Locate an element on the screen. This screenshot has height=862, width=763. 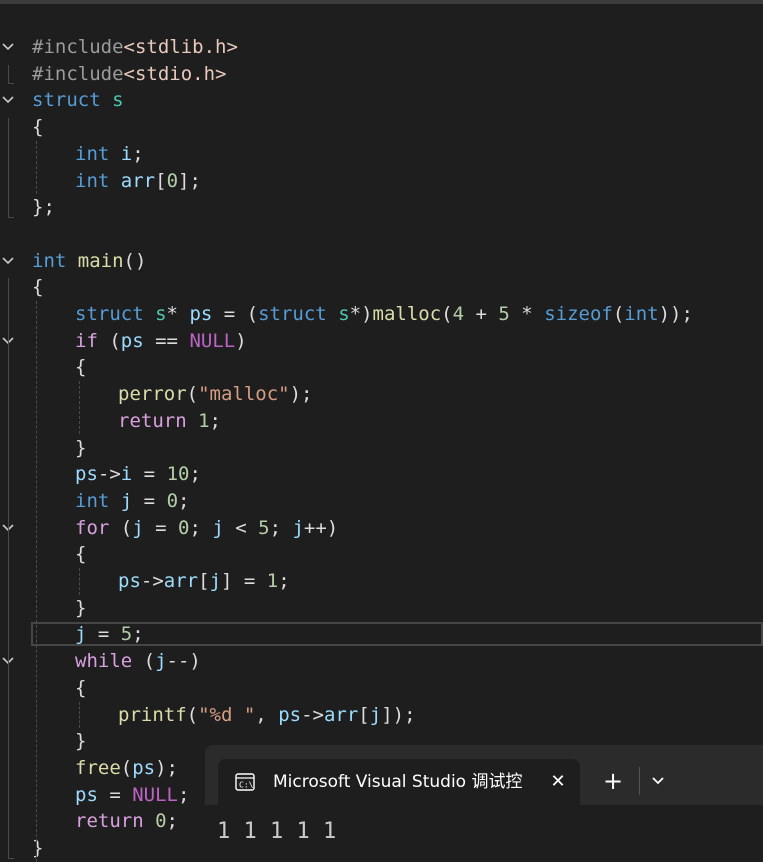
close-icon: ✕ is located at coordinates (558, 782).